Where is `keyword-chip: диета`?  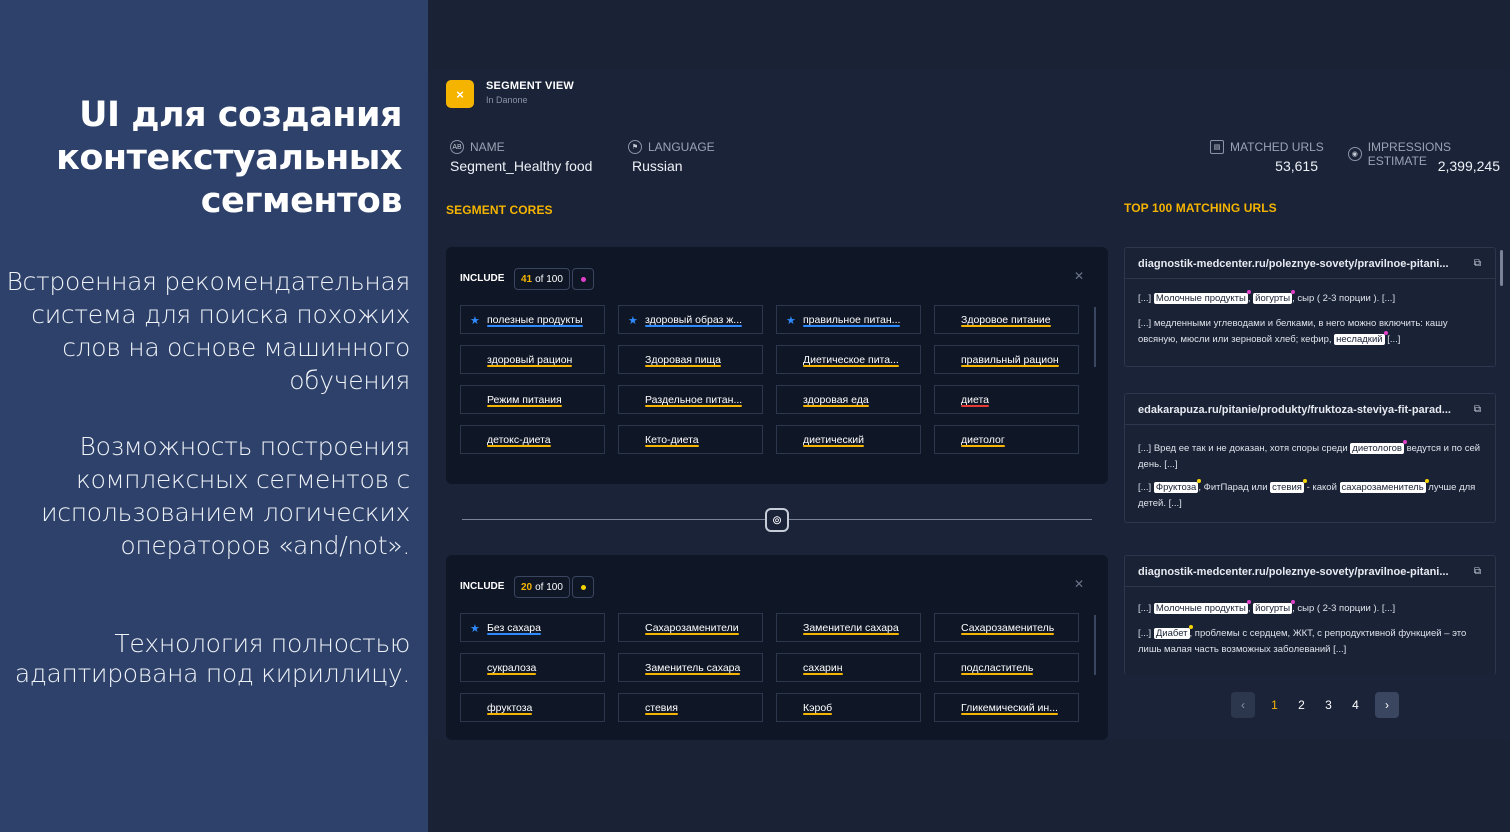 keyword-chip: диета is located at coordinates (1006, 399).